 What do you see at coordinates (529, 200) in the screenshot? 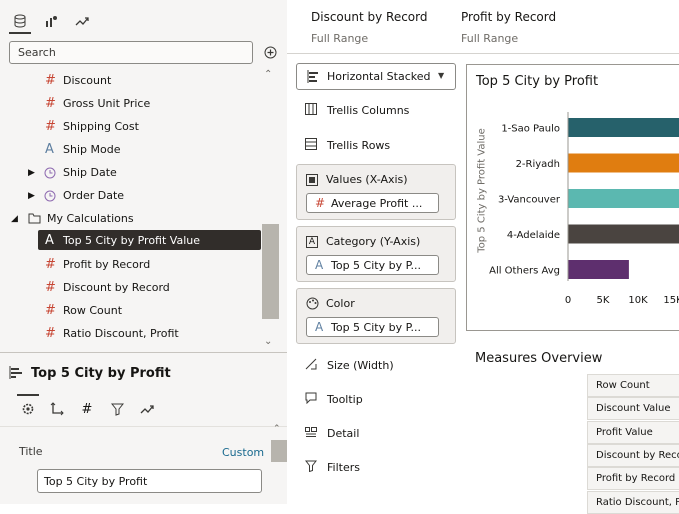
I see `category-label: 3-Vancouver` at bounding box center [529, 200].